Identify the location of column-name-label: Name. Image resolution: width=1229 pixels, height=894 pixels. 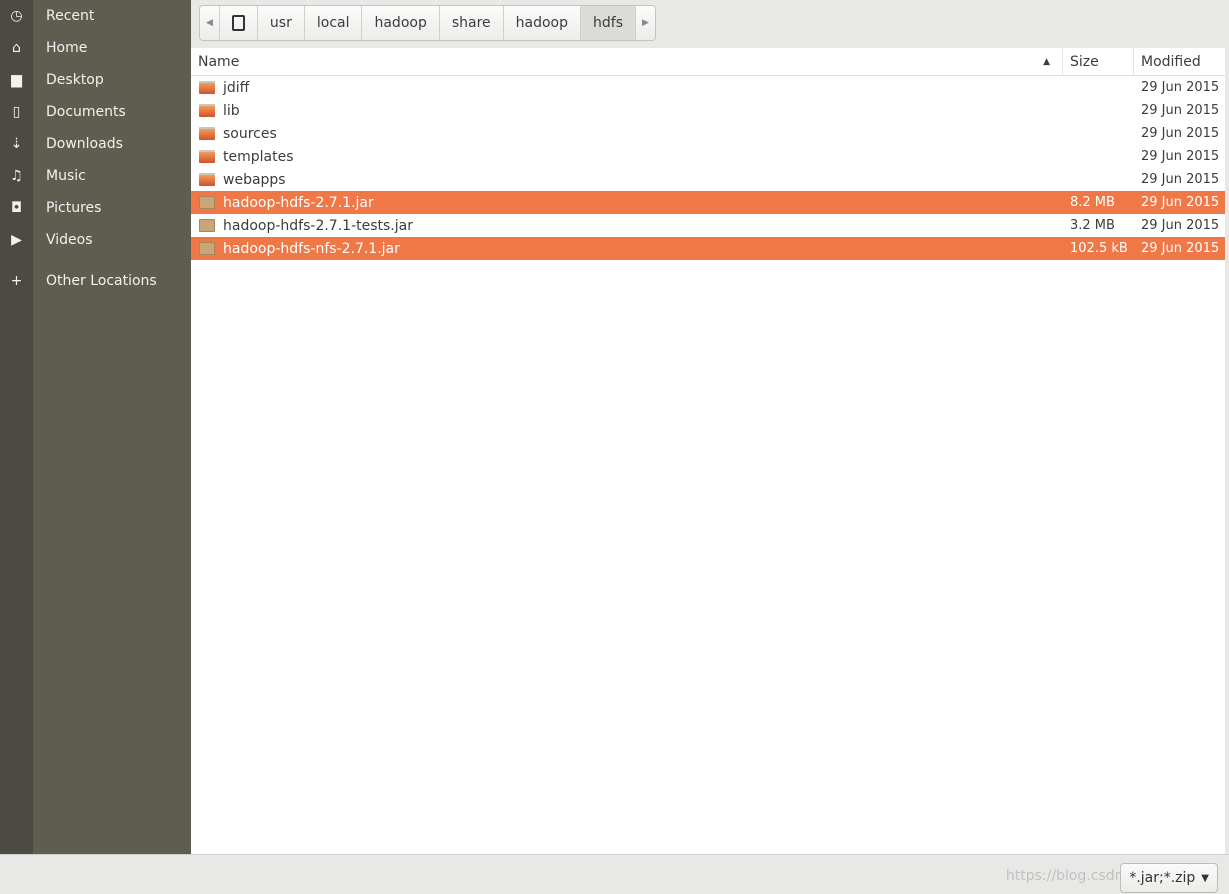
(219, 61).